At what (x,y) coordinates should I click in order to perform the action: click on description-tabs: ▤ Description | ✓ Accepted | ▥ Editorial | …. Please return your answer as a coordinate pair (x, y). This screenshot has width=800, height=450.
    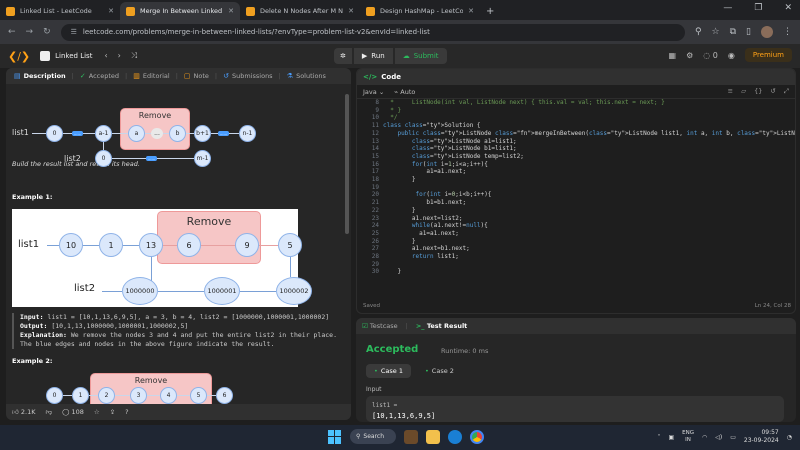
    Looking at the image, I should click on (178, 76).